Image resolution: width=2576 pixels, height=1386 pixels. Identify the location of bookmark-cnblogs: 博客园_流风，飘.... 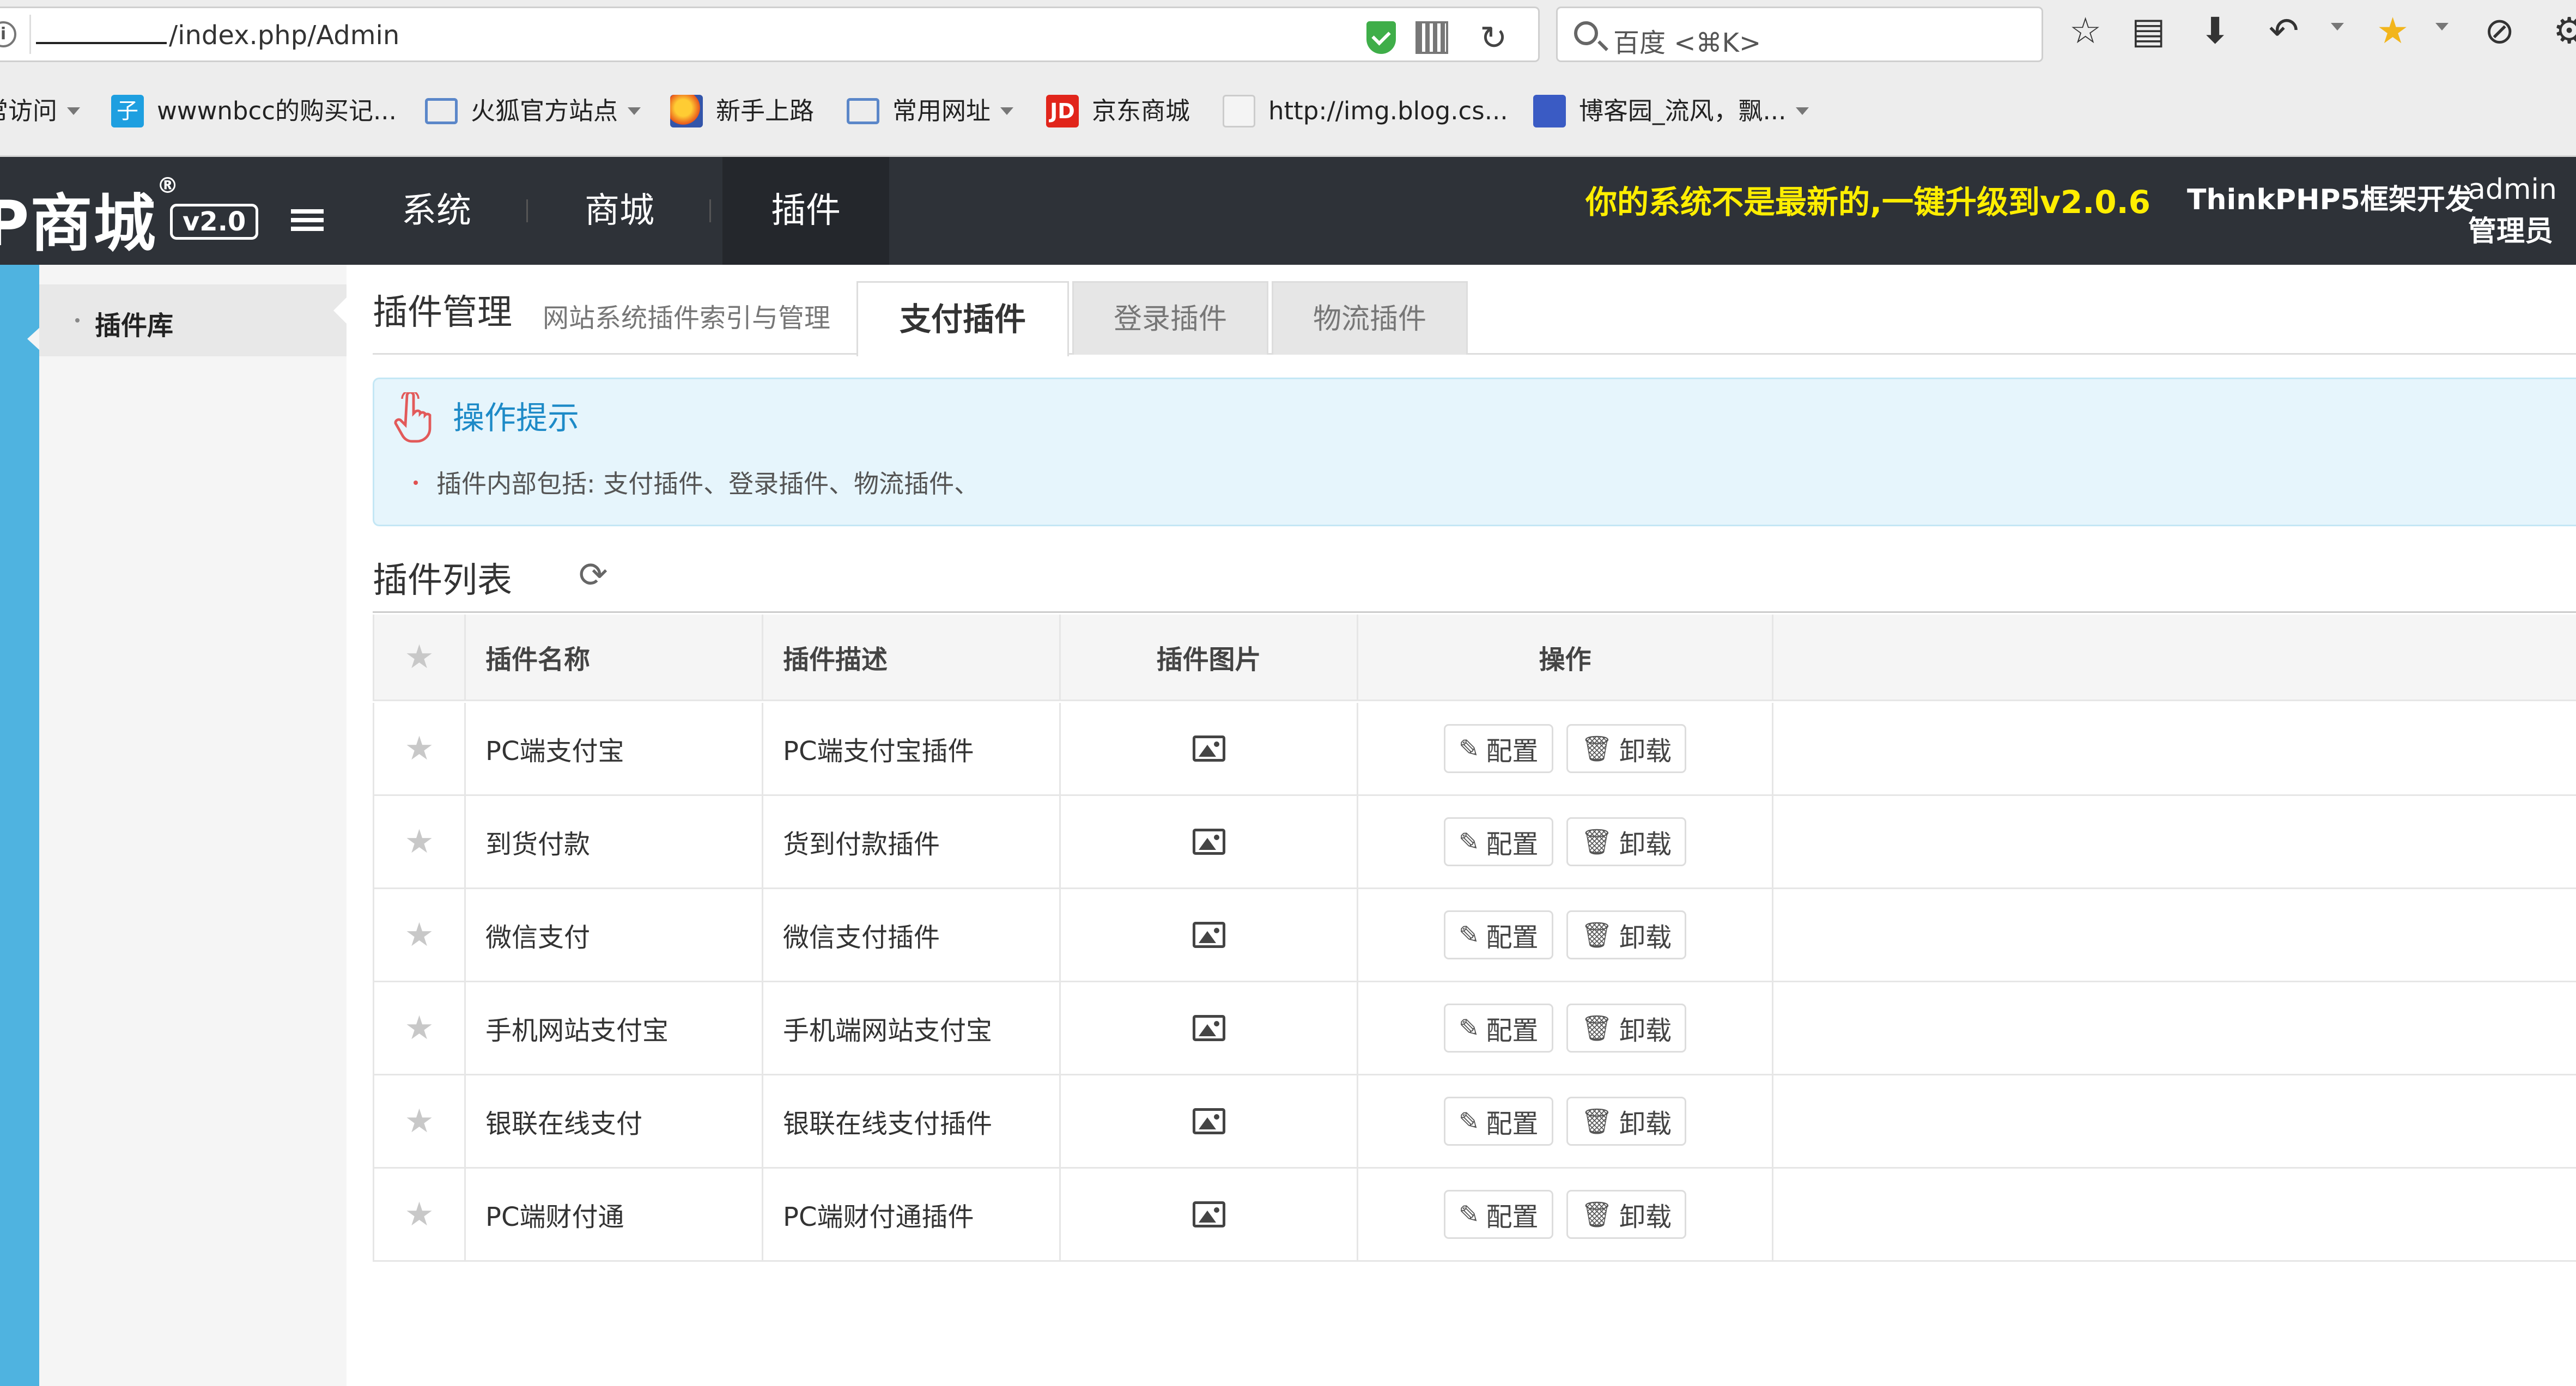
(1671, 111).